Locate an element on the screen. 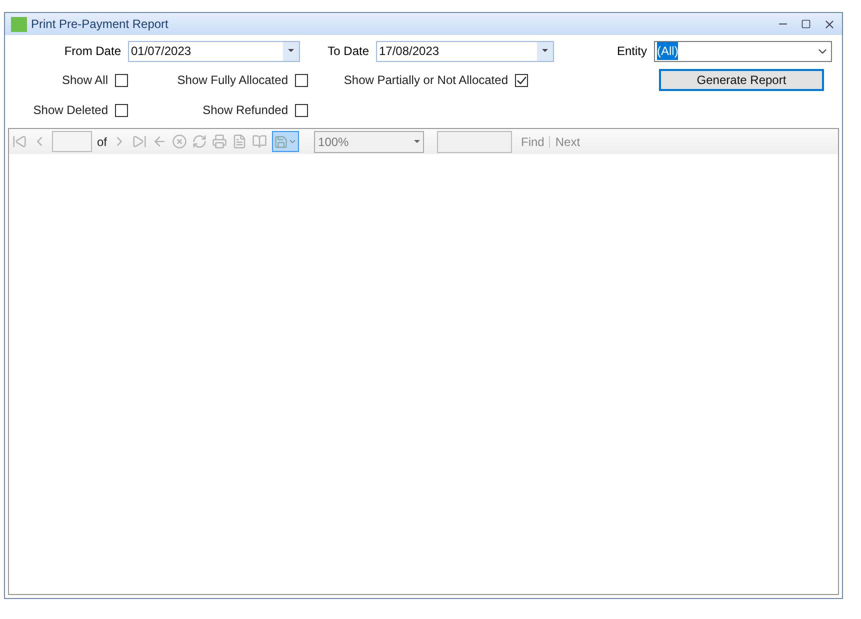 Image resolution: width=861 pixels, height=619 pixels. checkbox-label: Show Partially or Not Allocated is located at coordinates (426, 80).